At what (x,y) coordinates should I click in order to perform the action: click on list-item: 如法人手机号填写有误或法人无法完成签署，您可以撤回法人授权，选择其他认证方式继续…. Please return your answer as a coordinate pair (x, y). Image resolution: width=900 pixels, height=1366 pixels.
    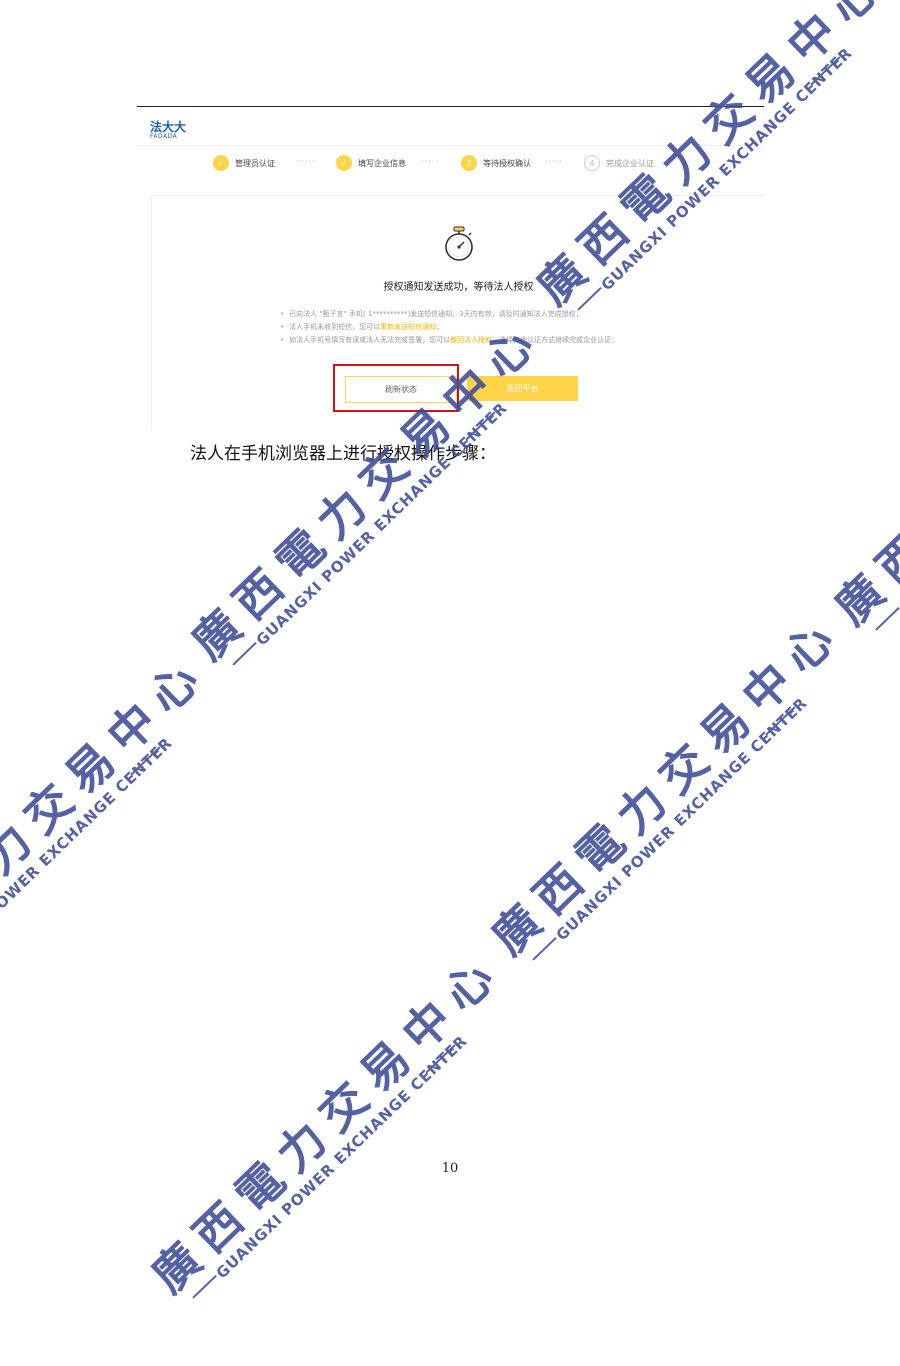
    Looking at the image, I should click on (449, 340).